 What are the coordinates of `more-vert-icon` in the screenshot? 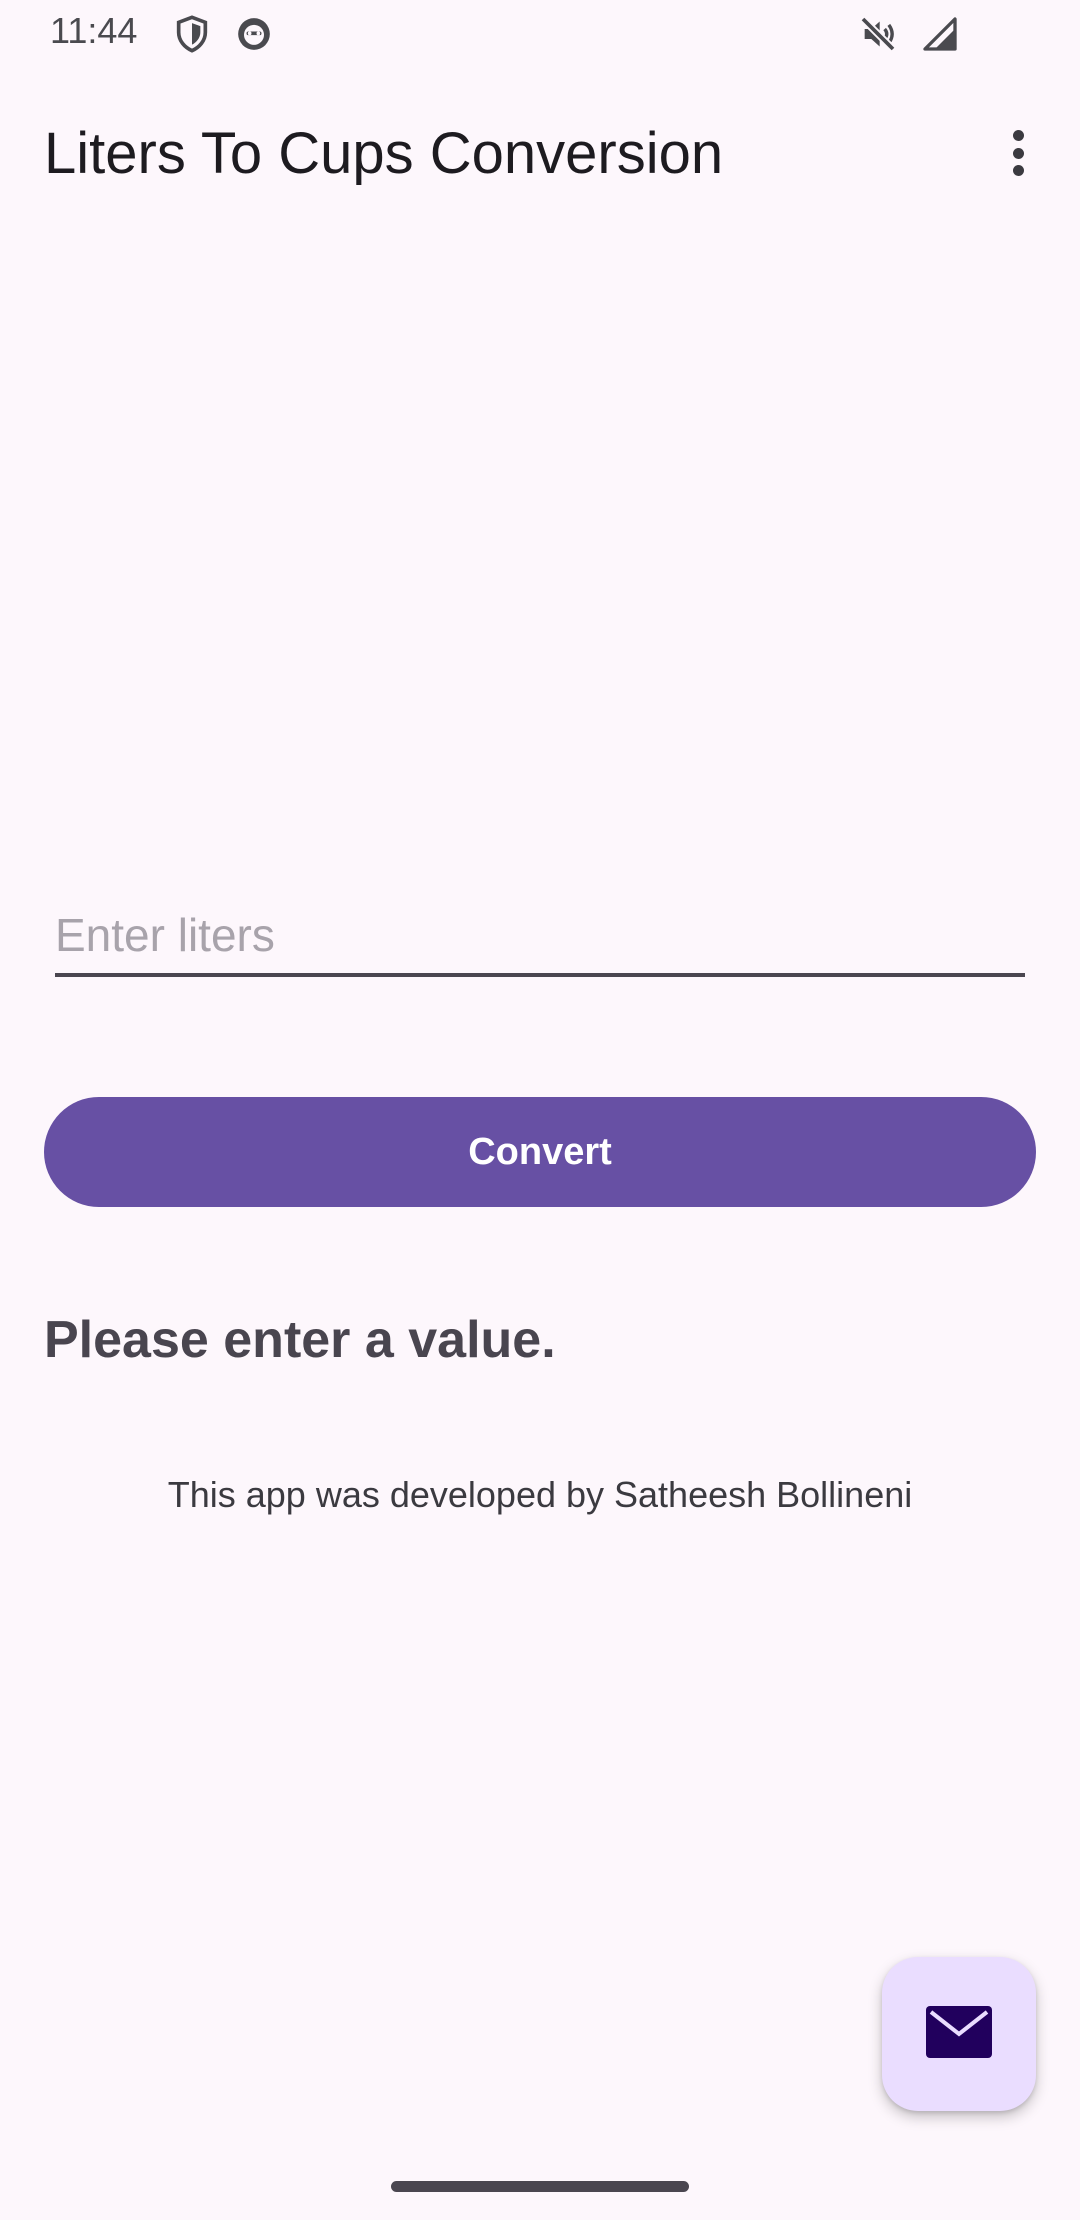 It's located at (1018, 153).